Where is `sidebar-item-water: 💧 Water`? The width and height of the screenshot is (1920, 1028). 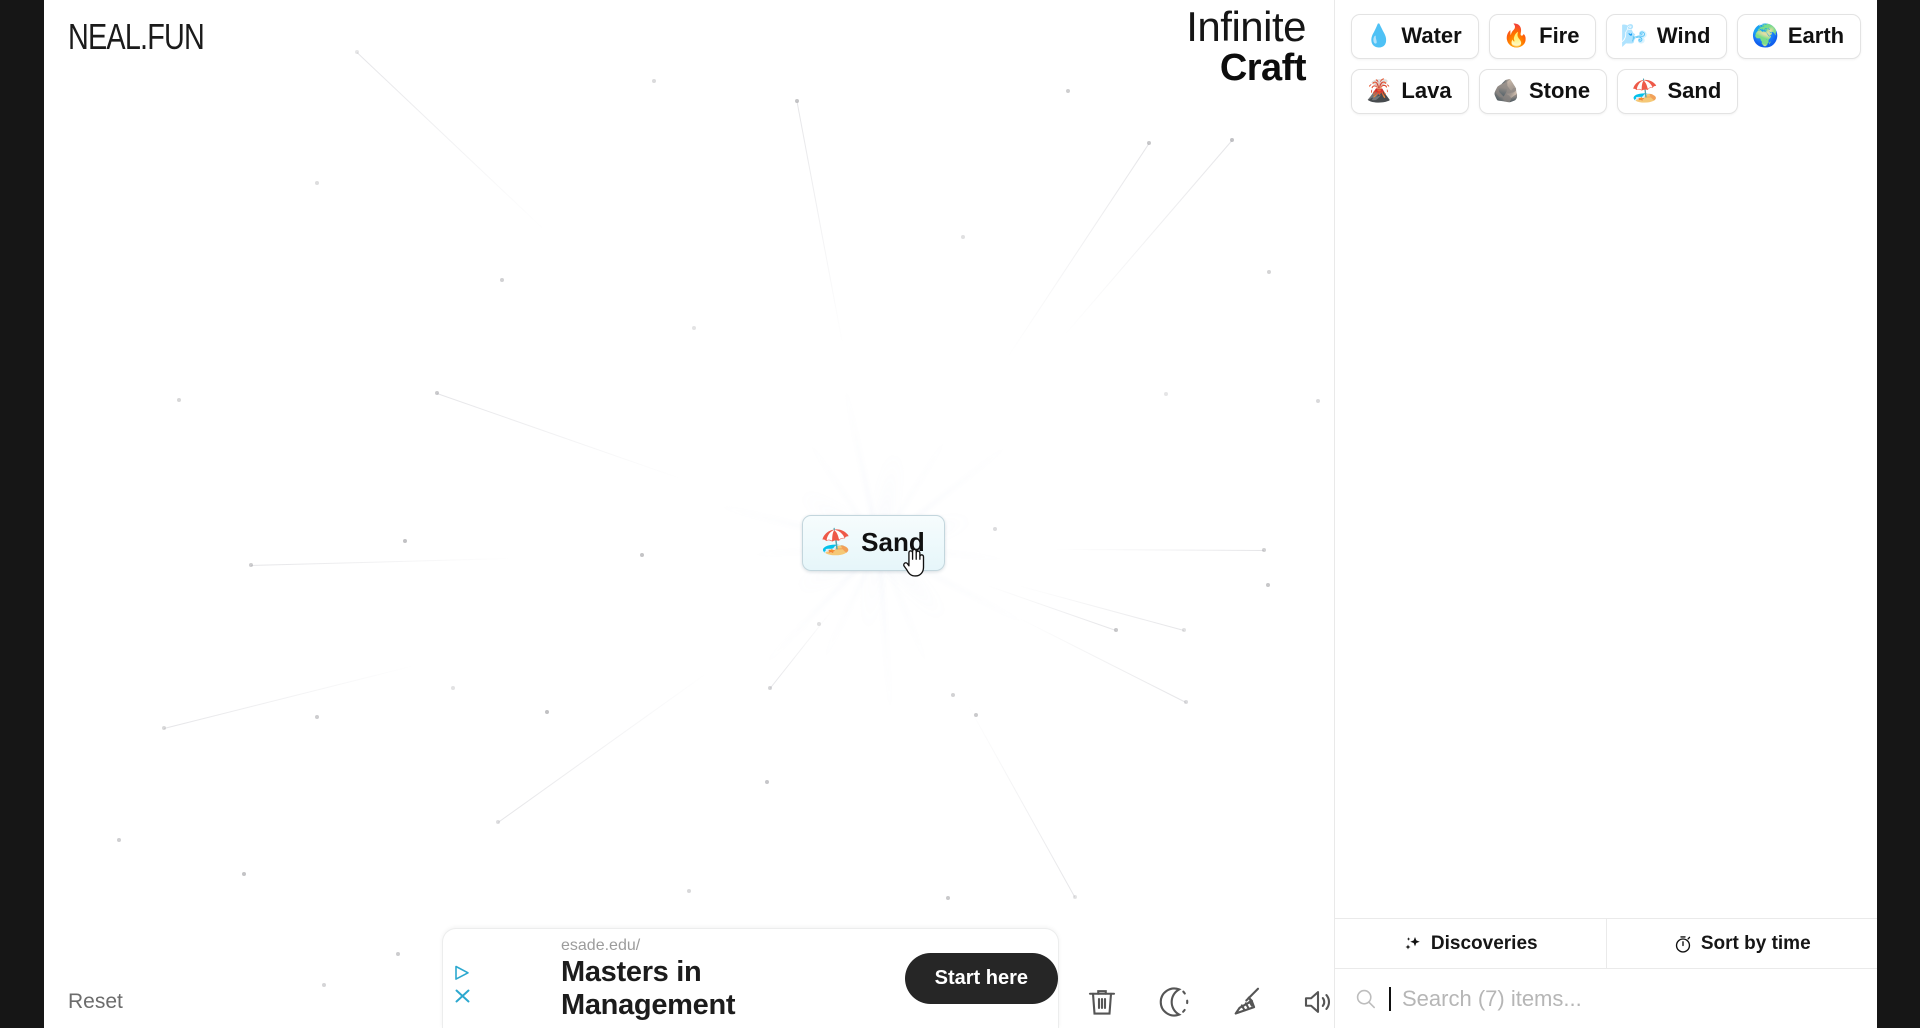
sidebar-item-water: 💧 Water is located at coordinates (1415, 36).